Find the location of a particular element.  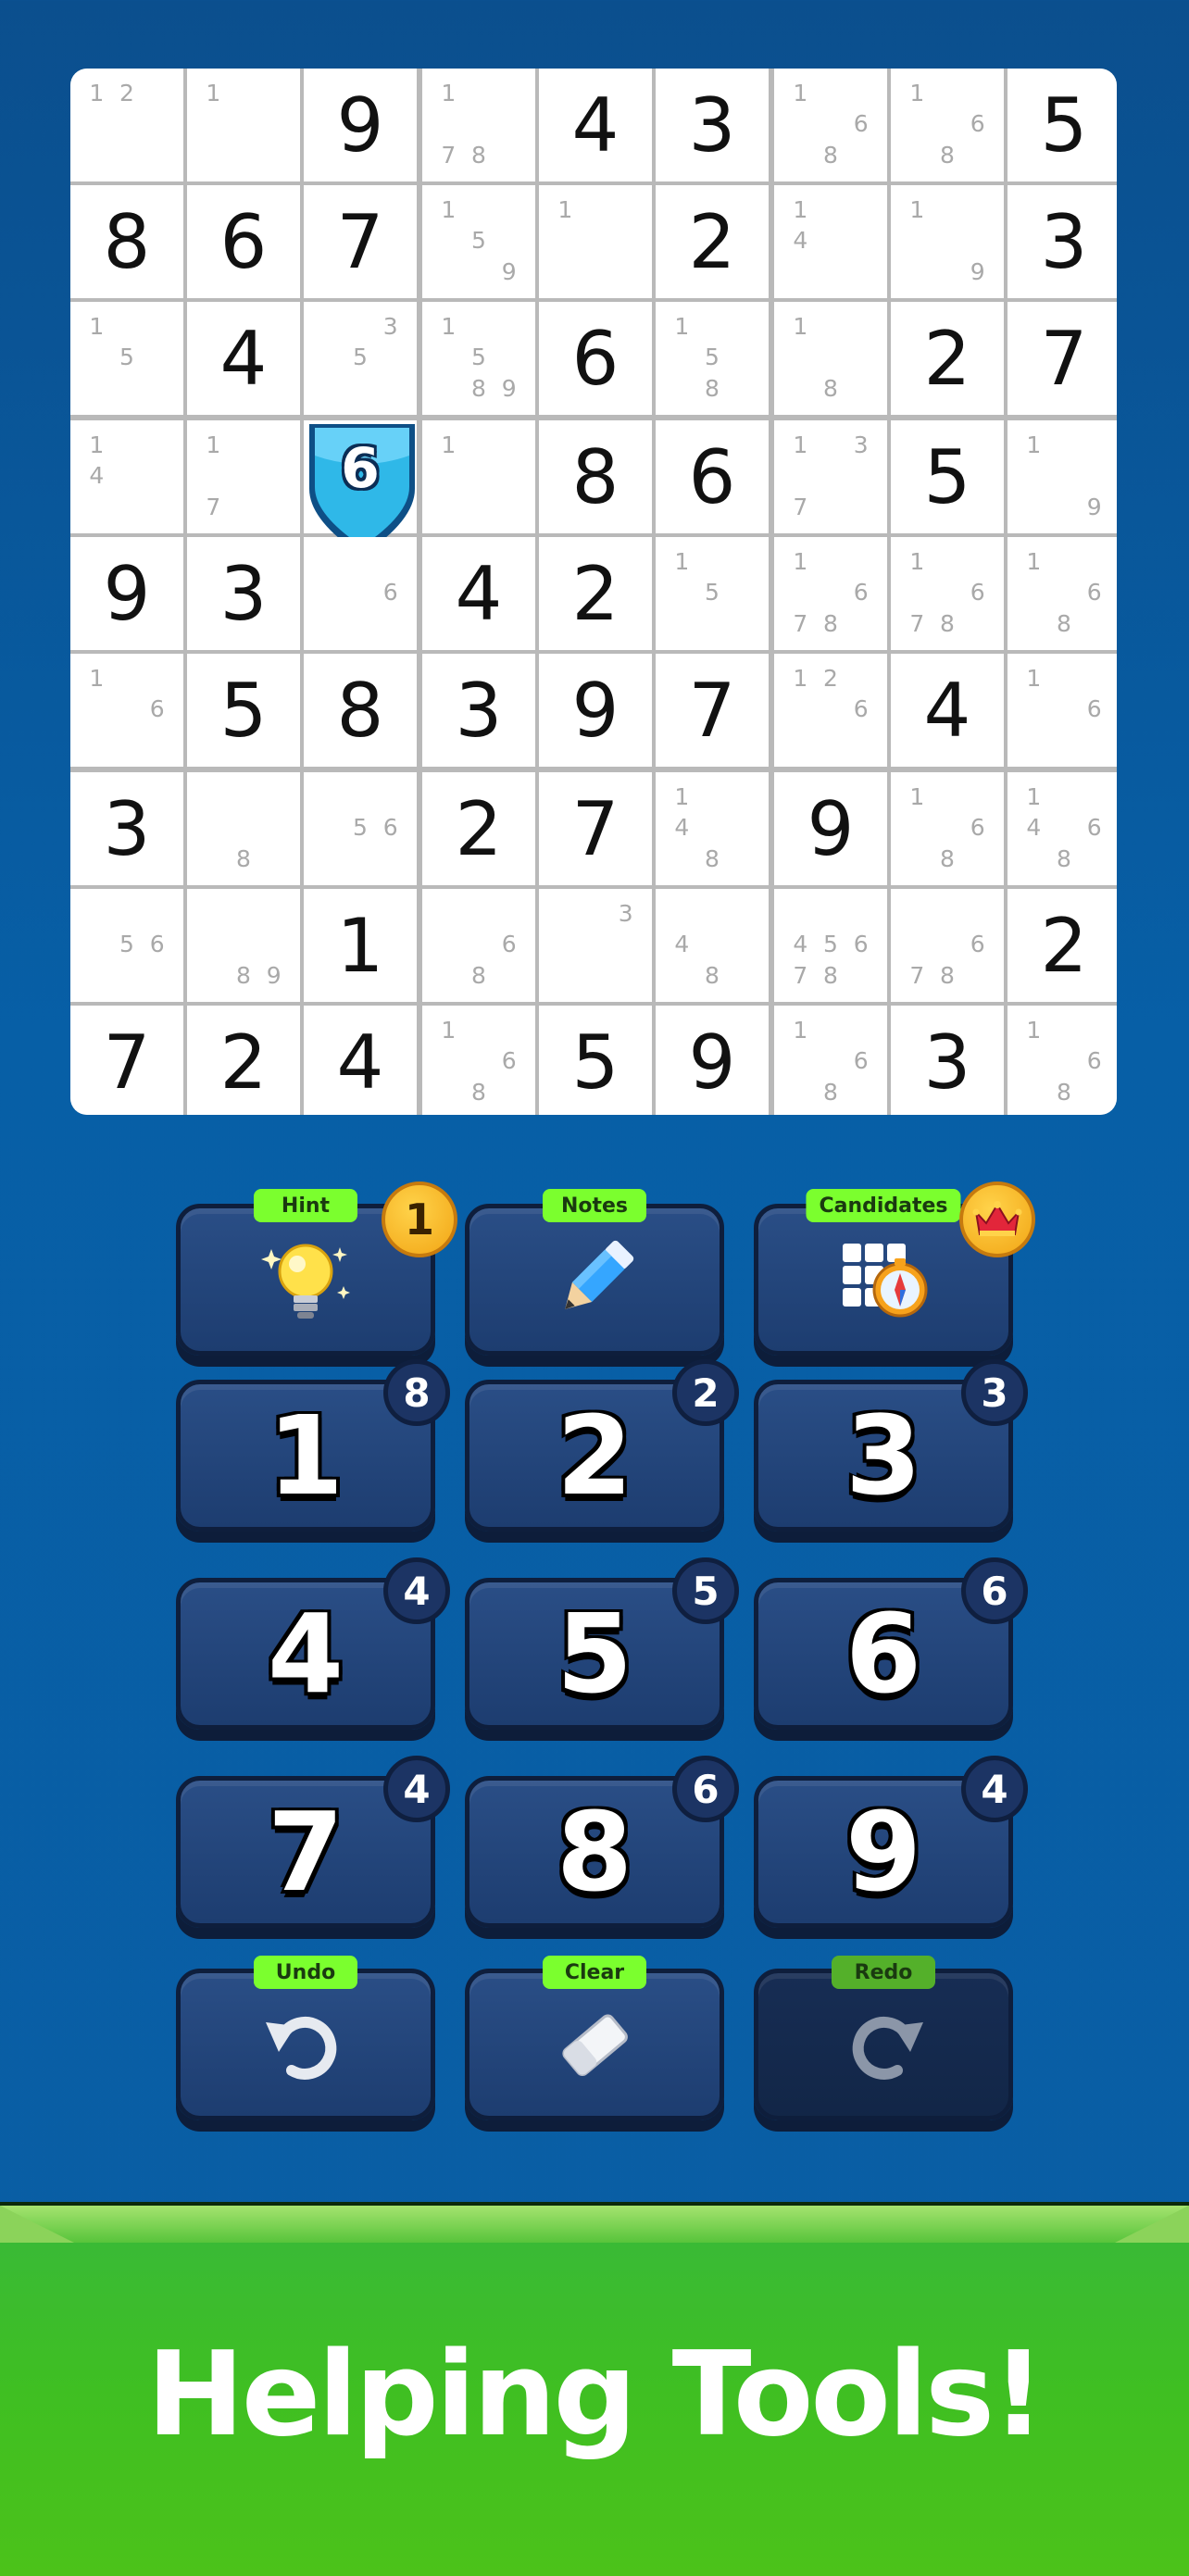

notes-button is located at coordinates (594, 1280).